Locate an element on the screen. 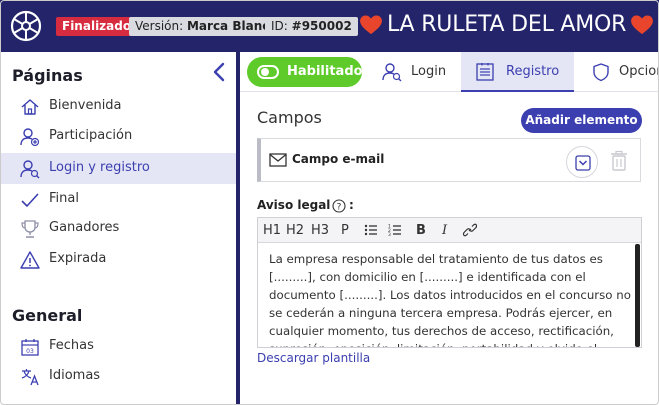  calendar-icon: 03 is located at coordinates (30, 347).